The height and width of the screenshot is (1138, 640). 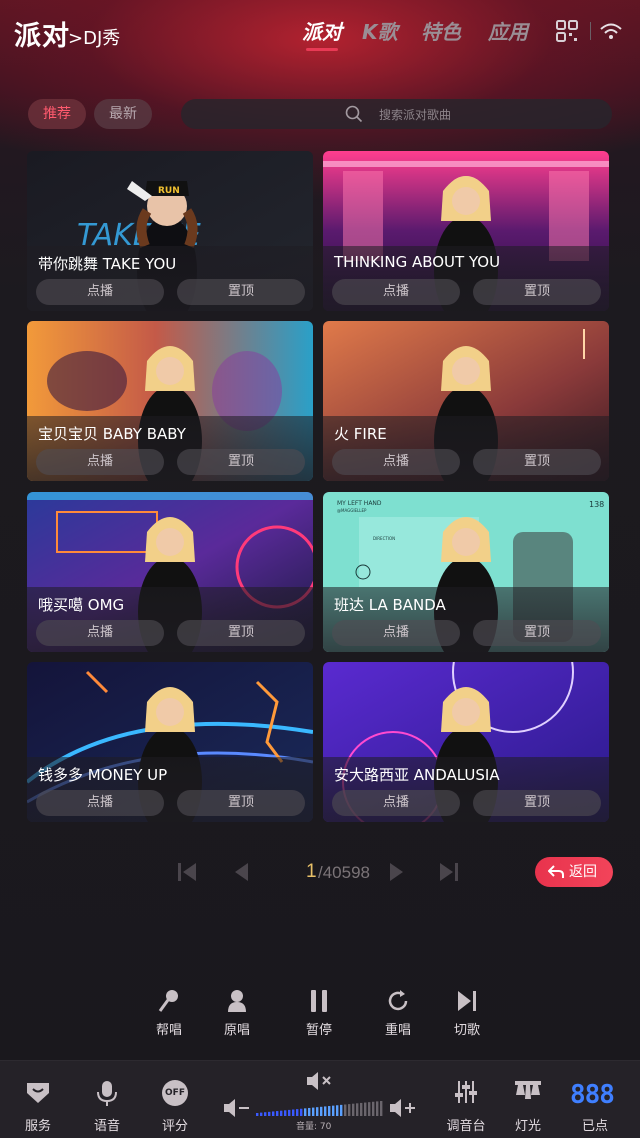 What do you see at coordinates (466, 1106) in the screenshot?
I see `mixer-button: 调音台` at bounding box center [466, 1106].